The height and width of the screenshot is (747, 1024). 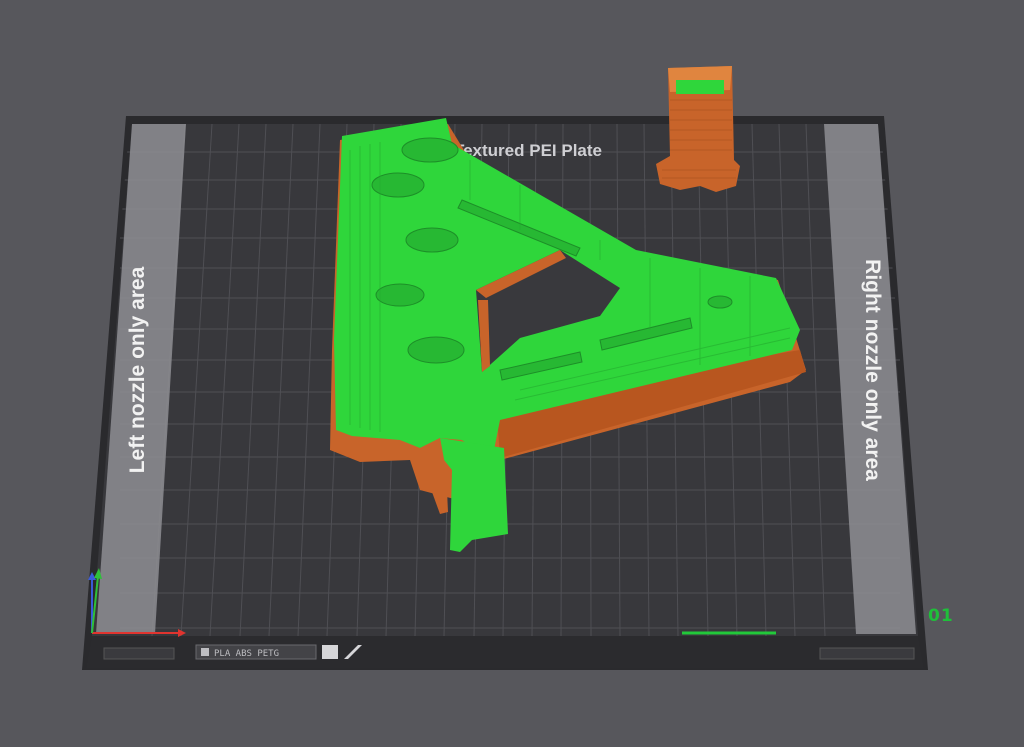 I want to click on printer-brand-icon, so click(x=205, y=652).